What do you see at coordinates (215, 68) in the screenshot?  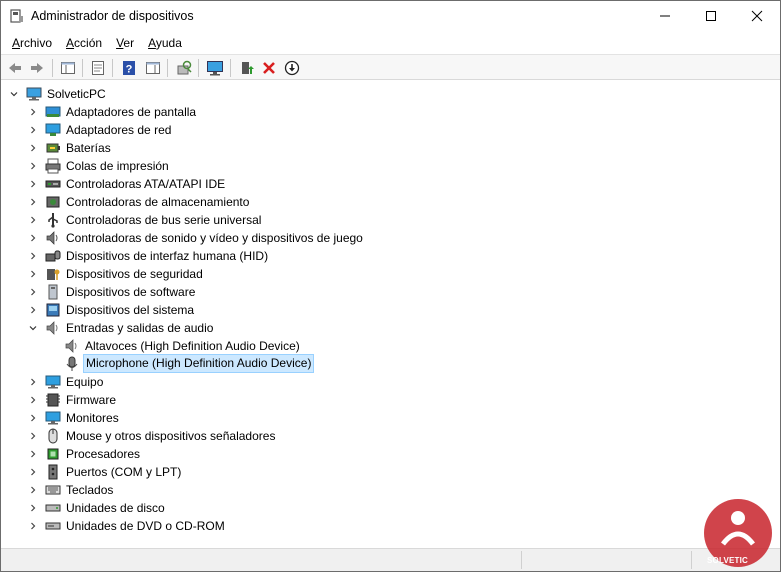 I see `display-button` at bounding box center [215, 68].